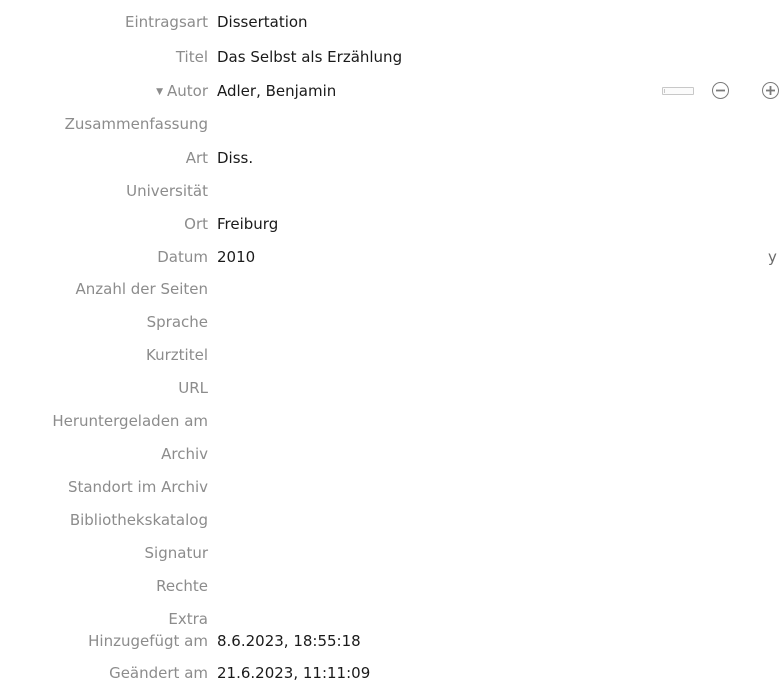  Describe the element at coordinates (391, 257) in the screenshot. I see `field-row-date: Datum 2010 y` at that location.